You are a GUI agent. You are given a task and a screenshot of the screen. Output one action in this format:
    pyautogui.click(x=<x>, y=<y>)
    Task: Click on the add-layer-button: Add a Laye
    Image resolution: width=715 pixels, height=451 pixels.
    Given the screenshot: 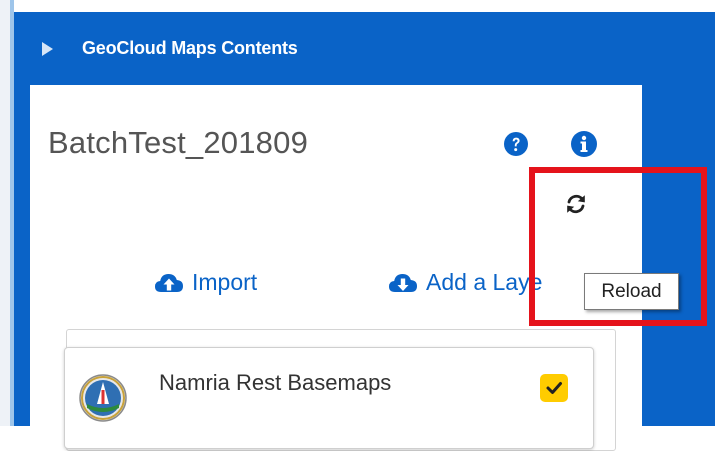 What is the action you would take?
    pyautogui.click(x=465, y=282)
    